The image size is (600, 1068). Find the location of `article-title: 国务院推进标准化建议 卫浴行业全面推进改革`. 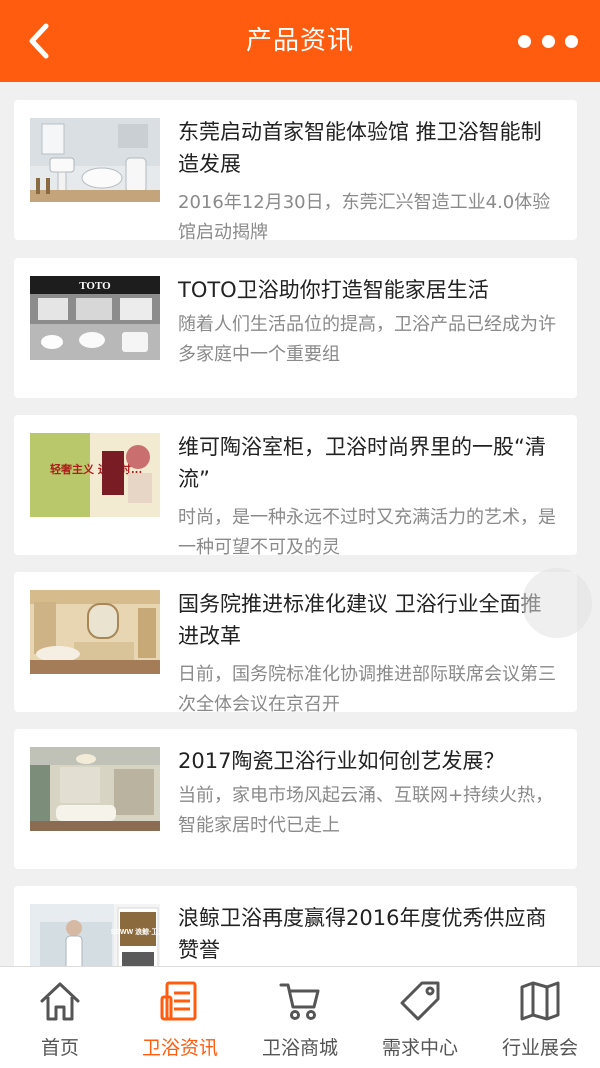

article-title: 国务院推进标准化建议 卫浴行业全面推进改革 is located at coordinates (360, 620).